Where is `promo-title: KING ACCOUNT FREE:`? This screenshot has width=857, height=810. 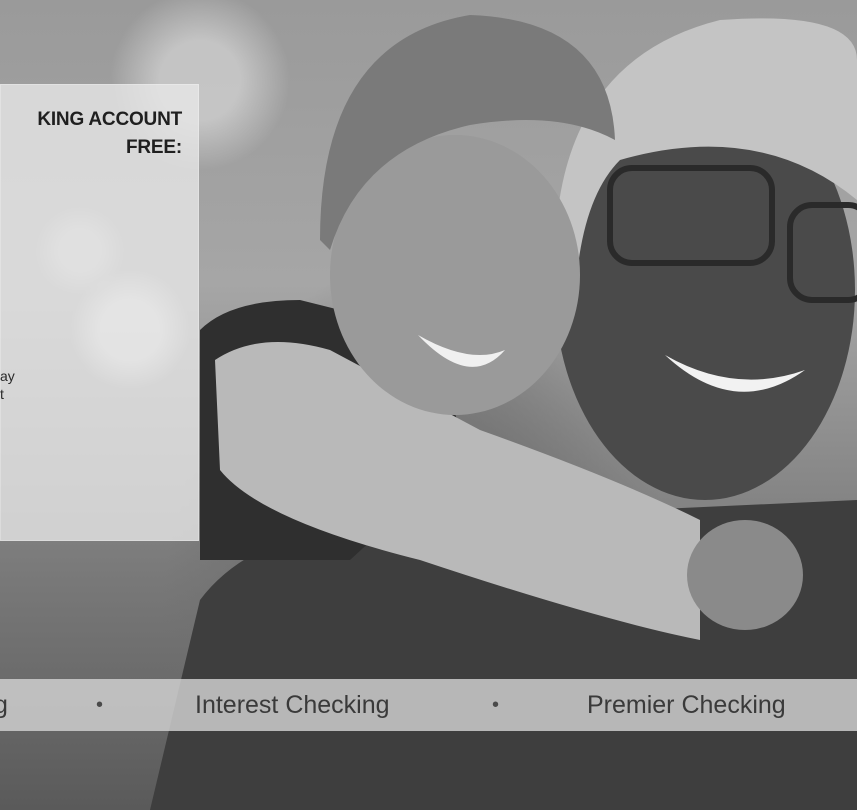
promo-title: KING ACCOUNT FREE: is located at coordinates (91, 134).